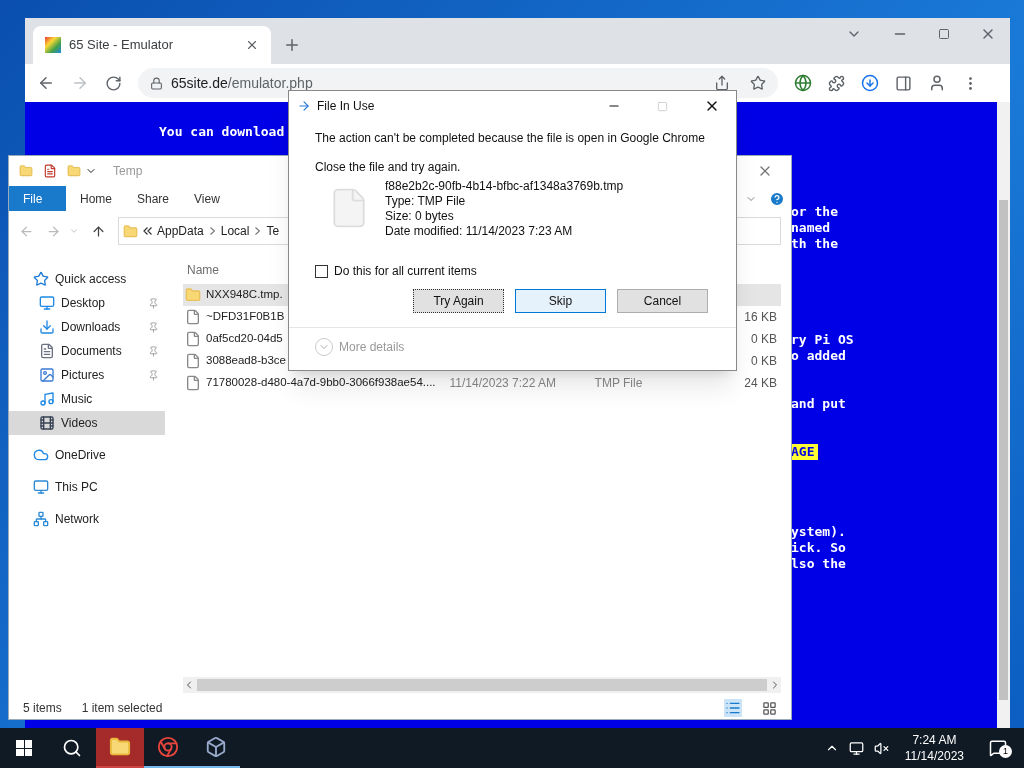 The width and height of the screenshot is (1024, 768). What do you see at coordinates (934, 748) in the screenshot?
I see `clock: 7:24 AM 11/14/2023` at bounding box center [934, 748].